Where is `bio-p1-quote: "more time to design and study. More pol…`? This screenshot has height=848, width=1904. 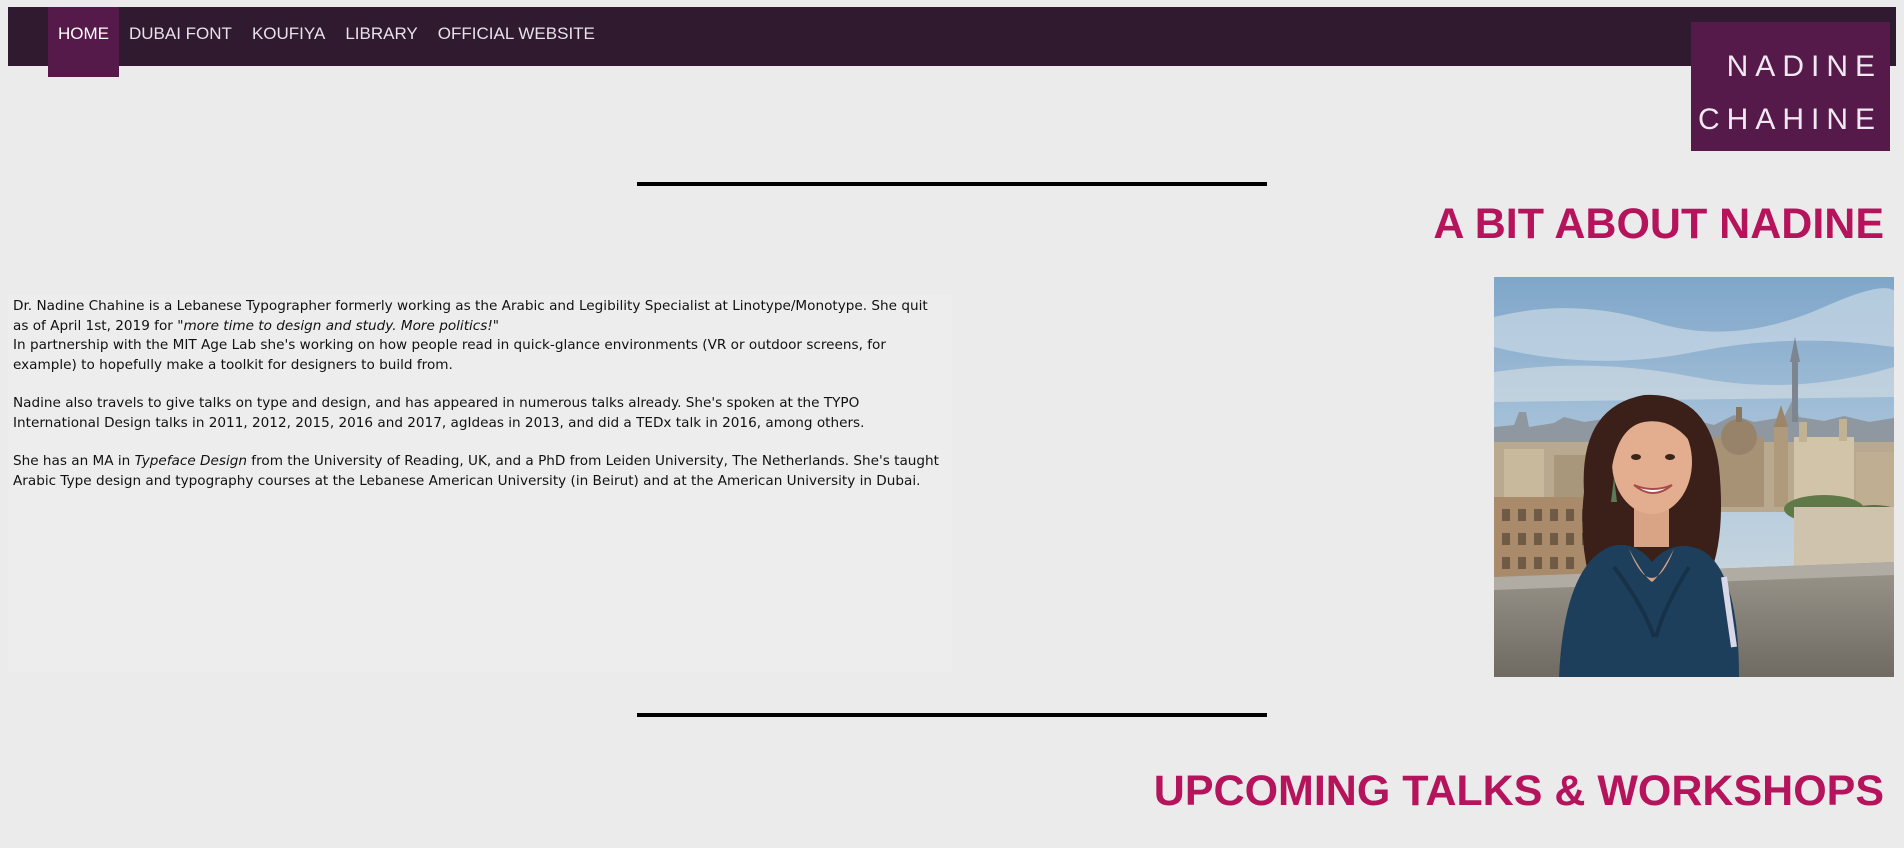
bio-p1-quote: "more time to design and study. More pol… is located at coordinates (338, 325).